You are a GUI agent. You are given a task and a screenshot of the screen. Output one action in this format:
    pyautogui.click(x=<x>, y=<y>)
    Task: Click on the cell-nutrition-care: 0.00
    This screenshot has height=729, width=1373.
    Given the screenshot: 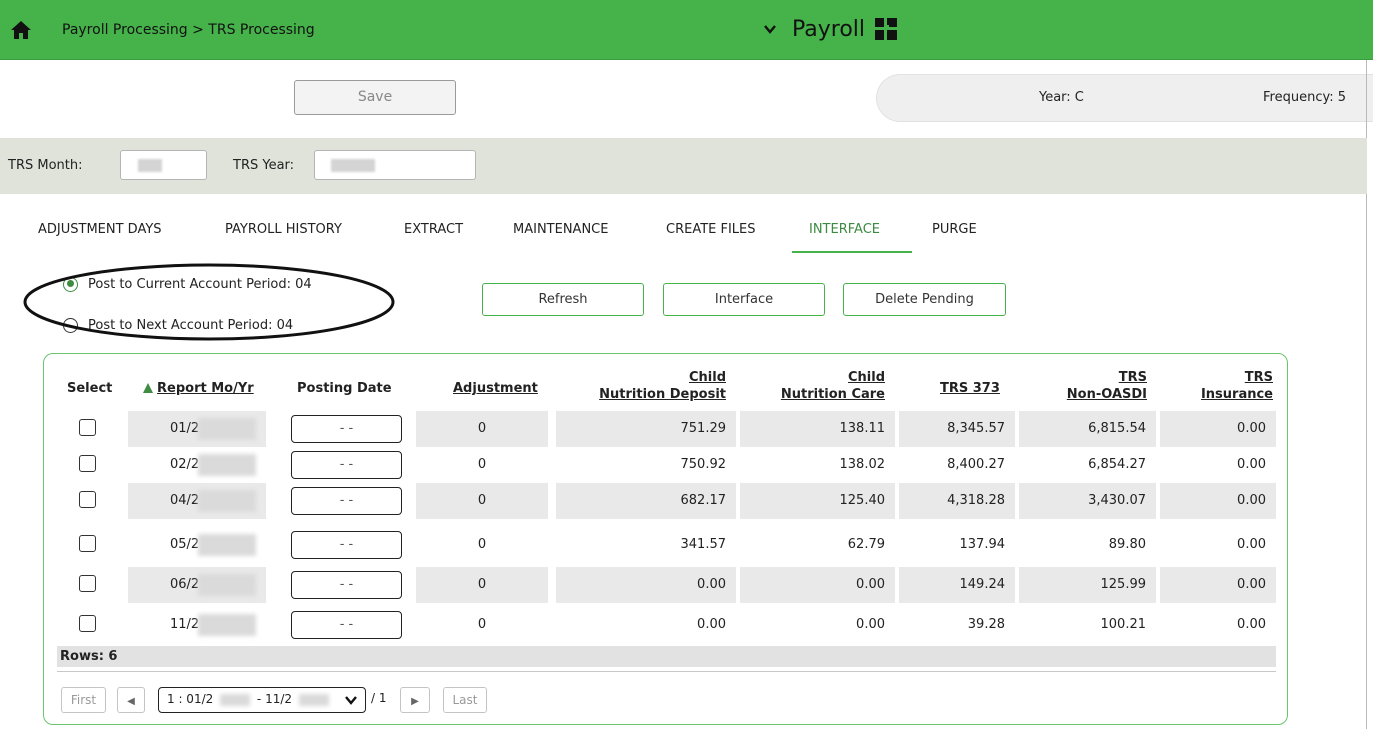 What is the action you would take?
    pyautogui.click(x=817, y=585)
    